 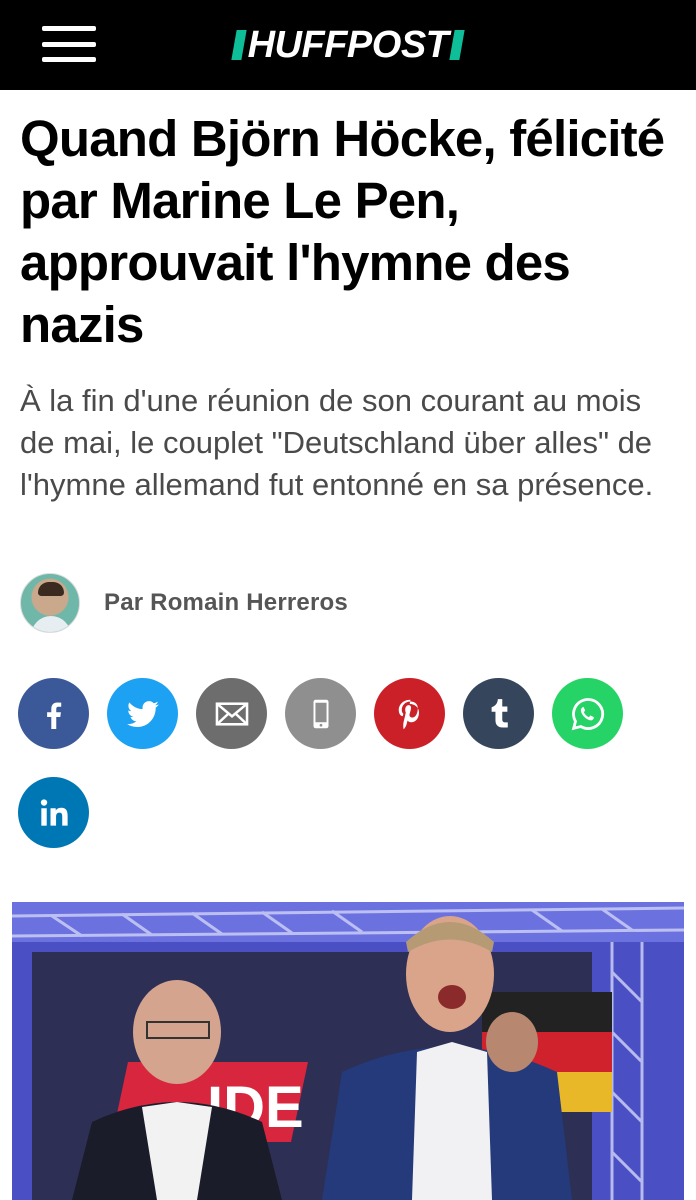 I want to click on logo-right-bar, so click(x=457, y=45).